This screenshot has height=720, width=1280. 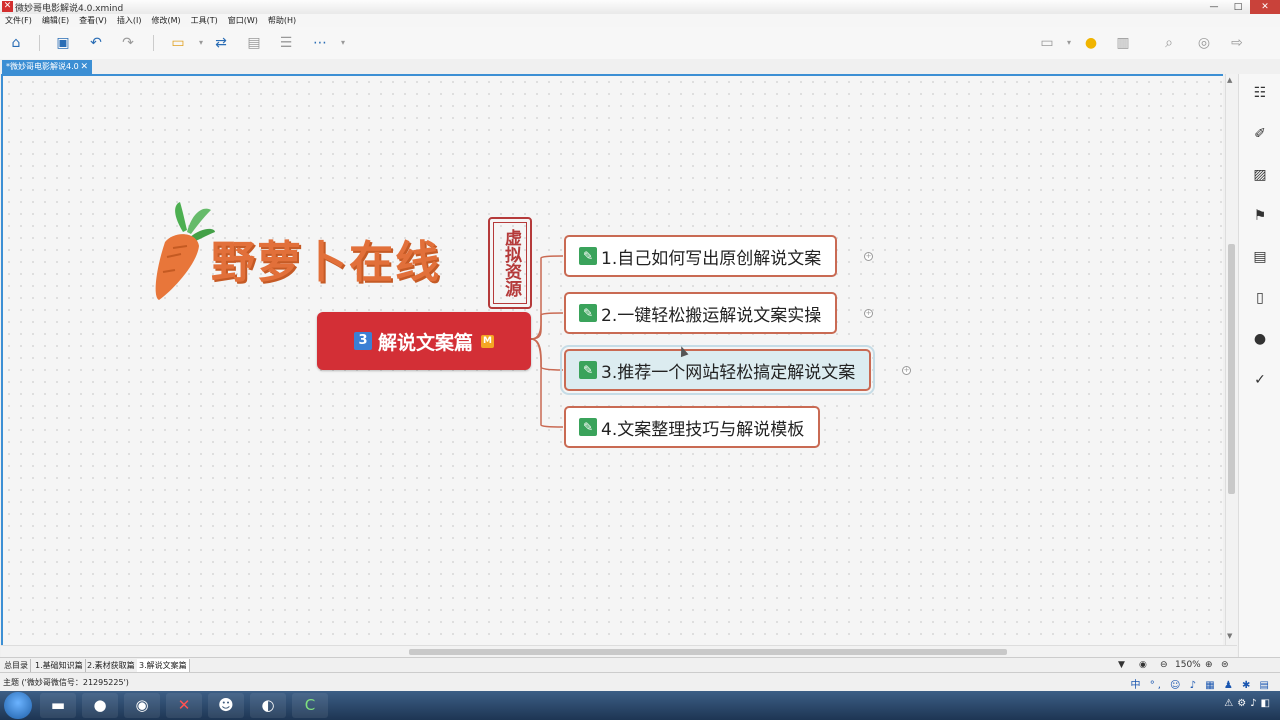 I want to click on subtopic-4: ✎ 4.文案整理技巧与解说模板, so click(x=692, y=427).